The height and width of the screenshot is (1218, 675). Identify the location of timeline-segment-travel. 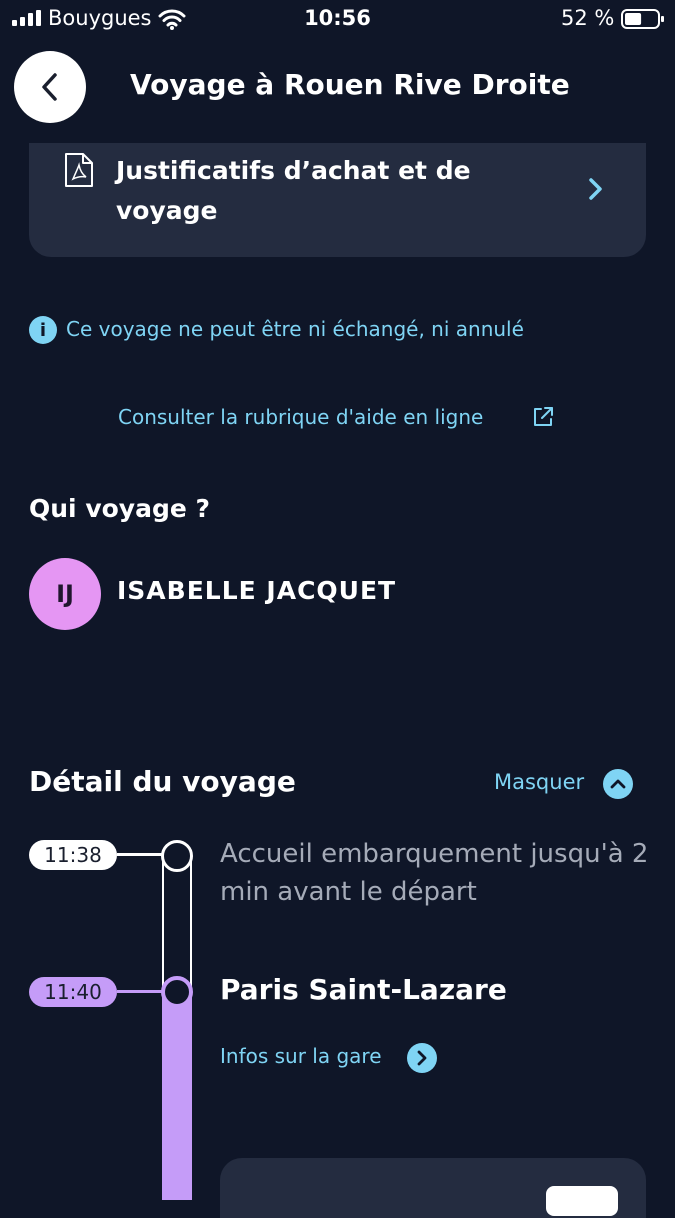
(177, 1095).